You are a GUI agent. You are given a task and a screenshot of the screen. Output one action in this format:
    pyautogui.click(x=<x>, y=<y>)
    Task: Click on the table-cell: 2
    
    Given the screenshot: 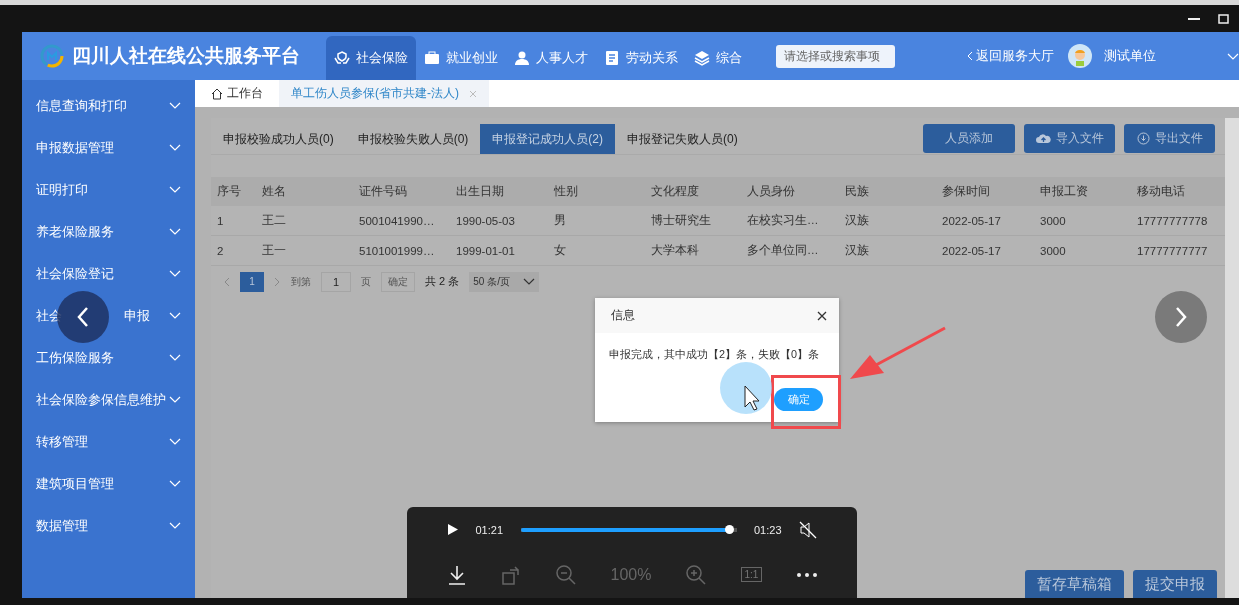 What is the action you would take?
    pyautogui.click(x=233, y=251)
    